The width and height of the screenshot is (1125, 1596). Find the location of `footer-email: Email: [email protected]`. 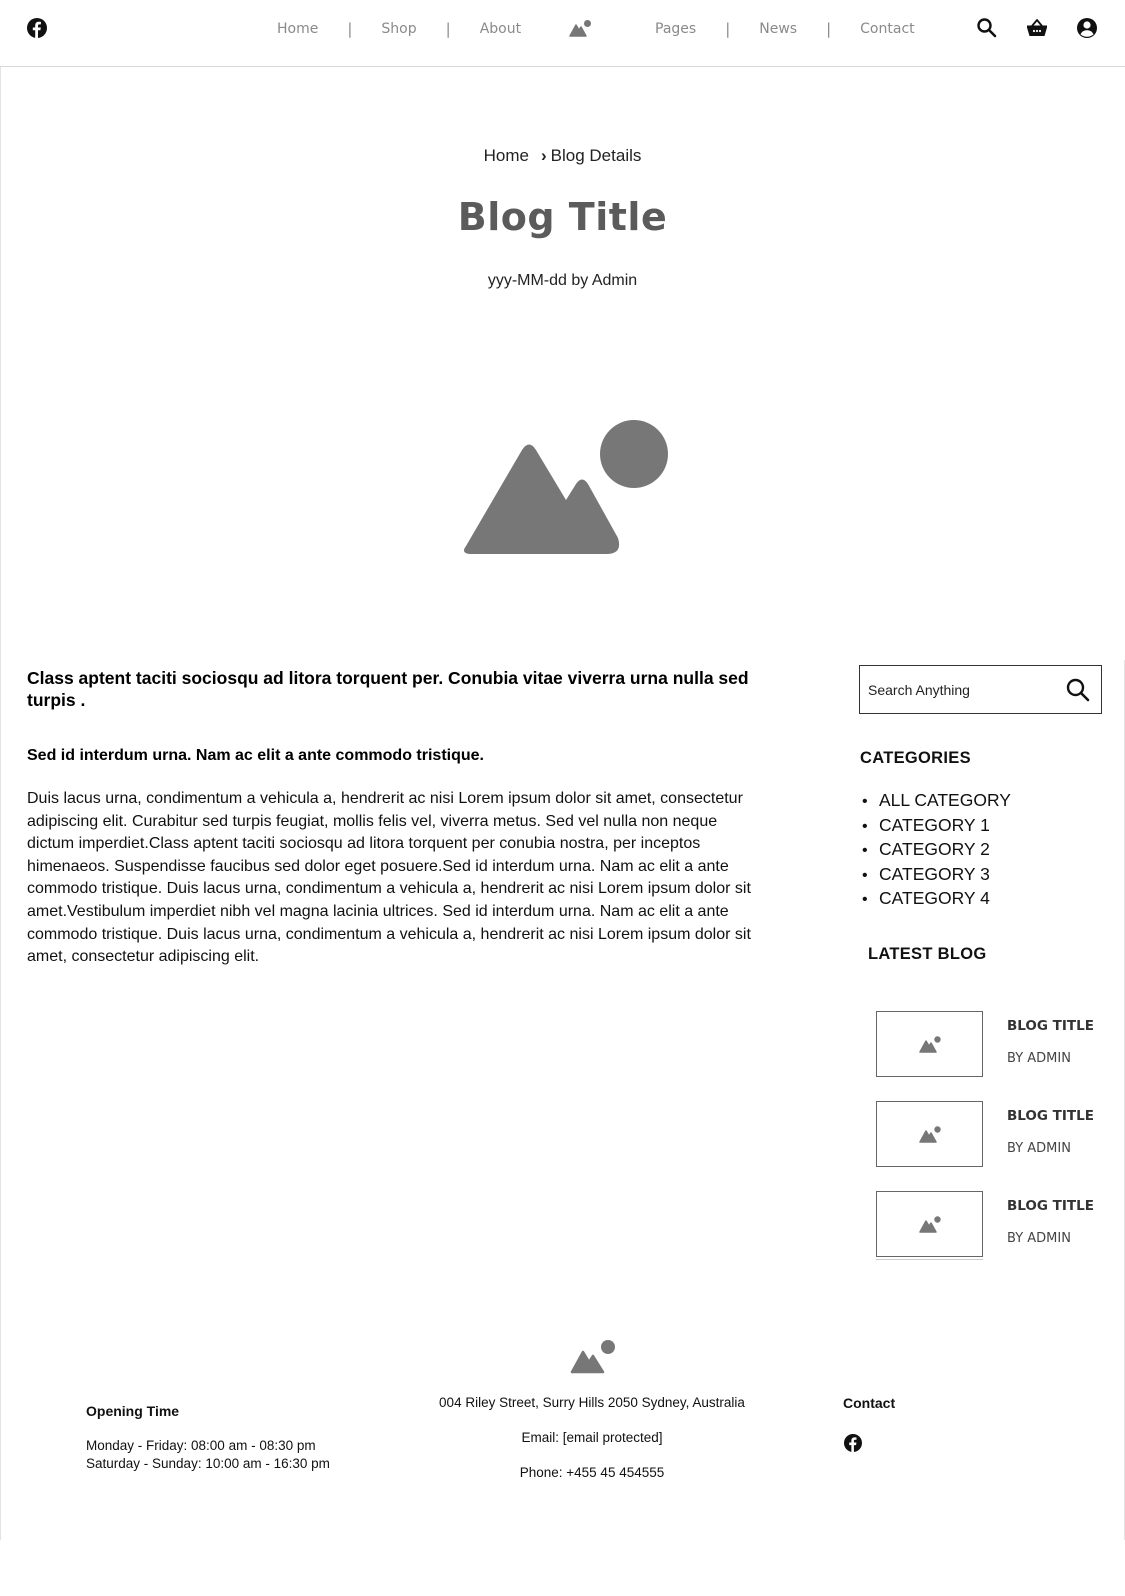

footer-email: Email: [email protected] is located at coordinates (592, 1437).